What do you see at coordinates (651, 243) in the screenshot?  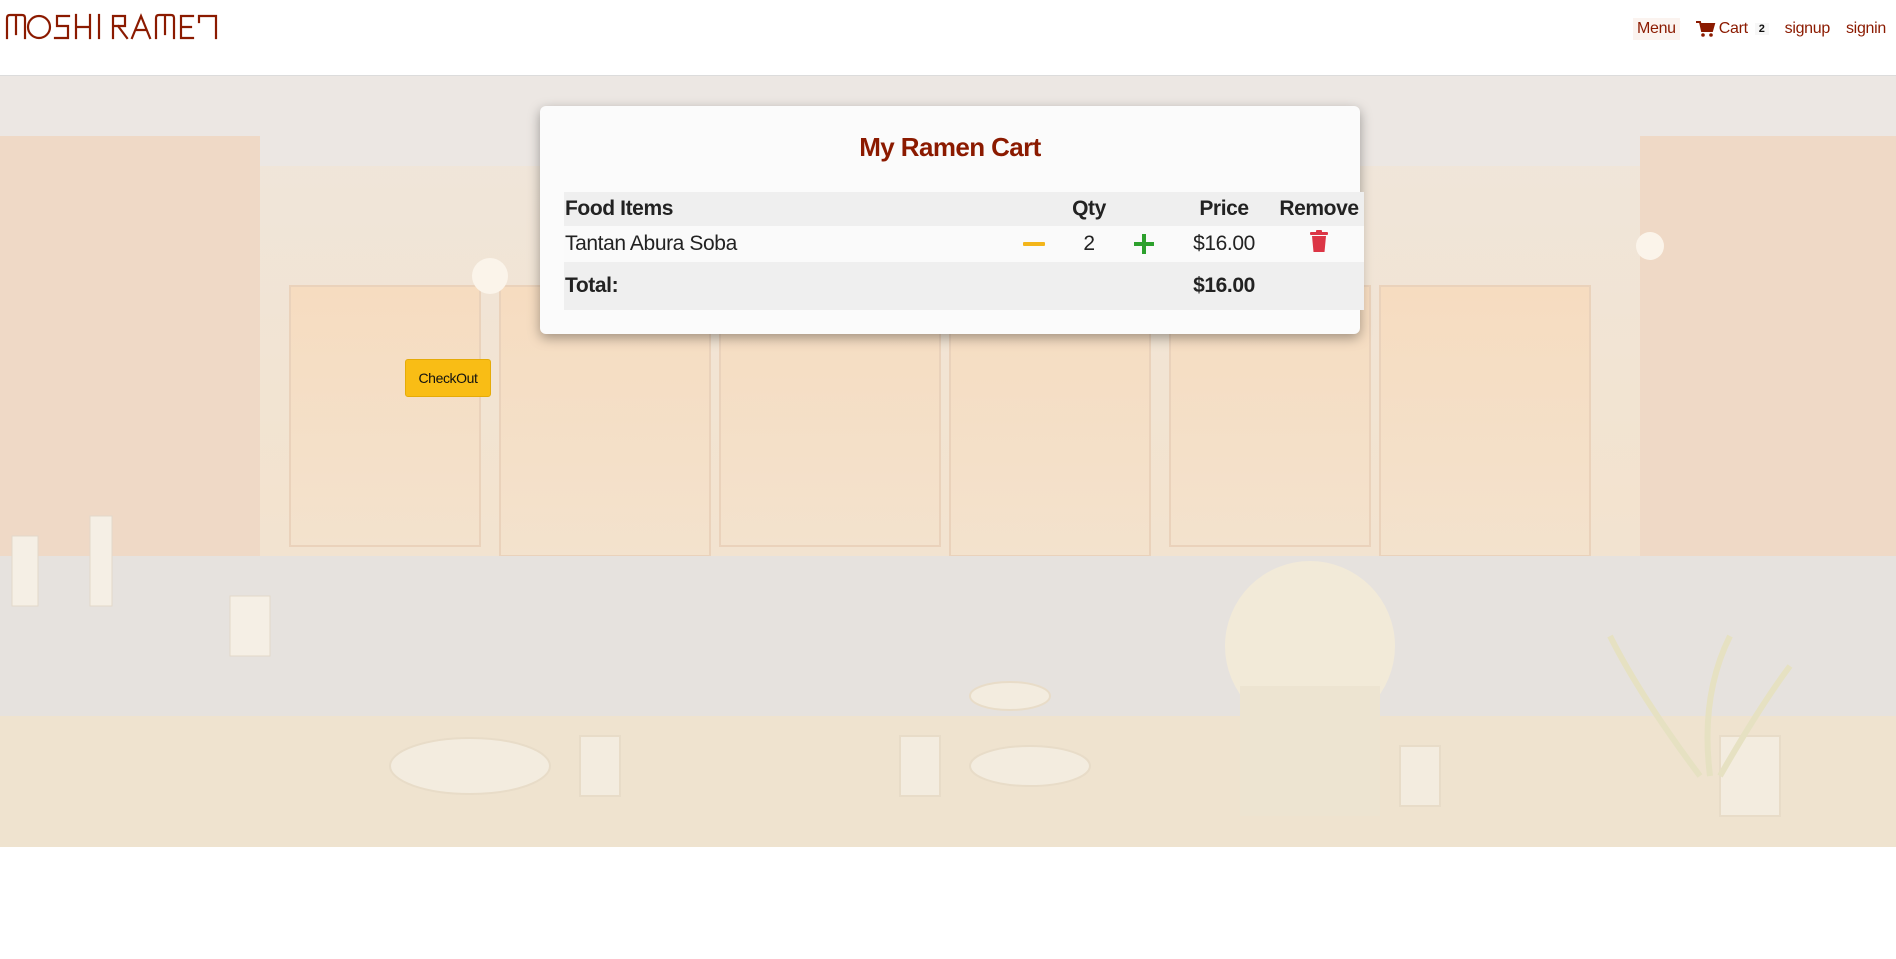 I see `item-name: Tantan Abura Soba` at bounding box center [651, 243].